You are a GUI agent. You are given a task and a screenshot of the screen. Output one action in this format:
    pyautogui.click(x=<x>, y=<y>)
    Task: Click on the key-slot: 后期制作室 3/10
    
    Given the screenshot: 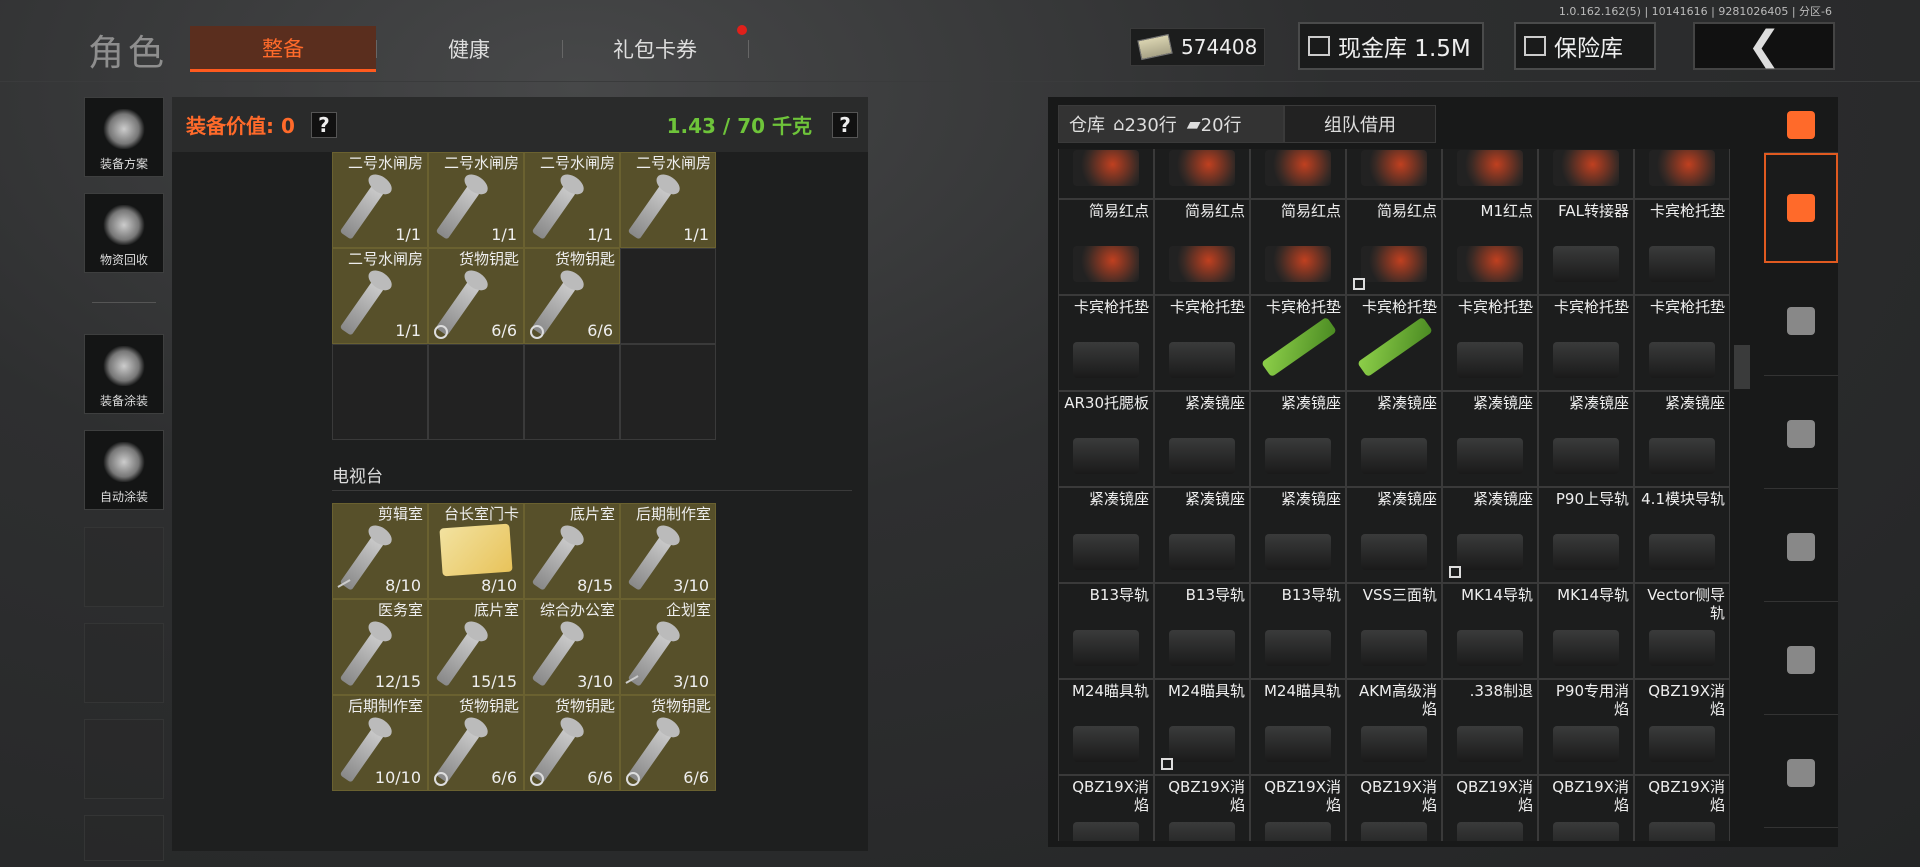 What is the action you would take?
    pyautogui.click(x=668, y=551)
    